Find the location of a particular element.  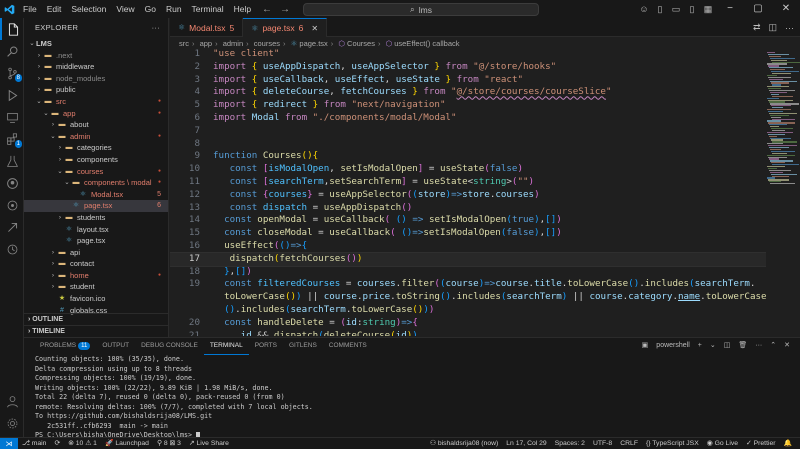

testing-icon is located at coordinates (12, 161).